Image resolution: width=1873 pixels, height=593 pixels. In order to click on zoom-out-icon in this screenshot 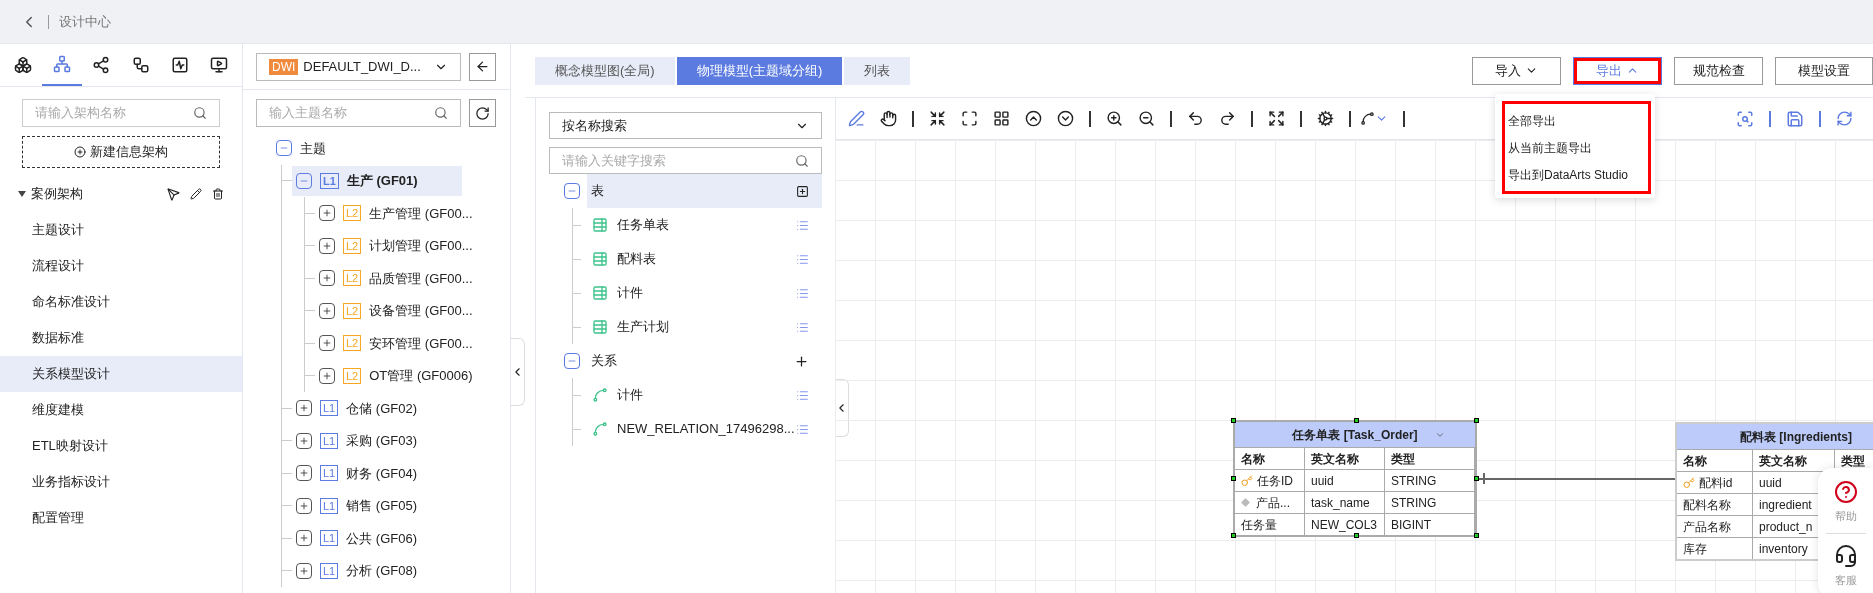, I will do `click(1146, 118)`.